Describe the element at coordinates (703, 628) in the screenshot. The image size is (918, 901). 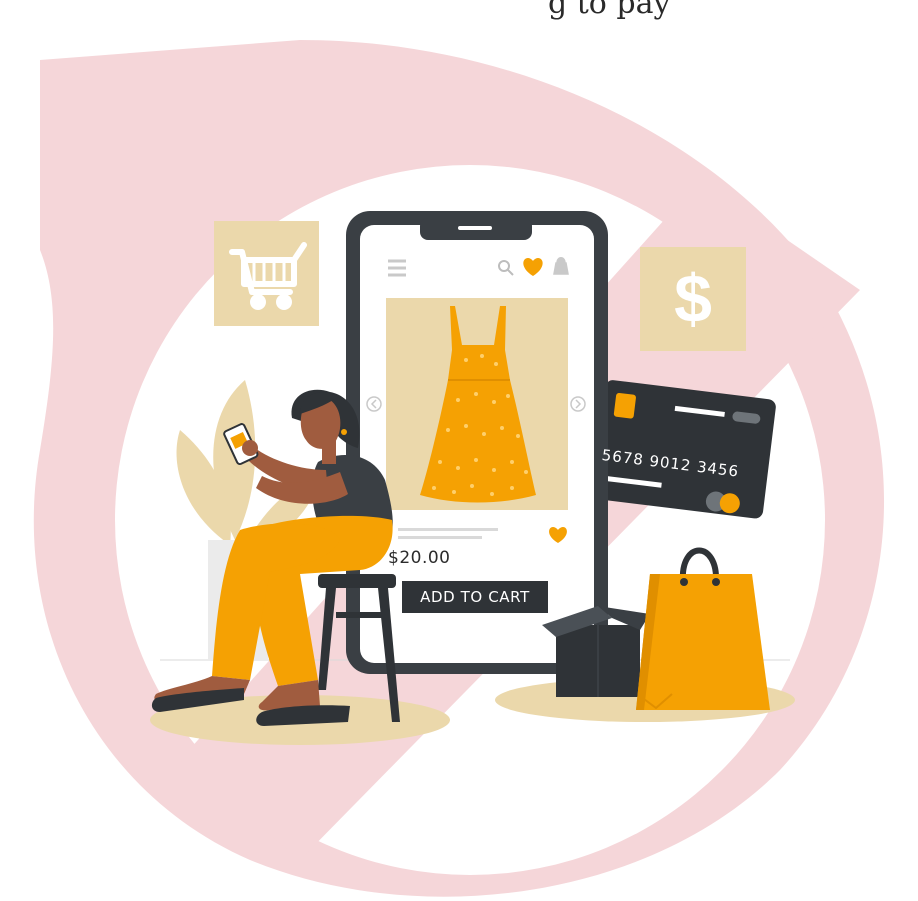
I see `shopping-bag` at that location.